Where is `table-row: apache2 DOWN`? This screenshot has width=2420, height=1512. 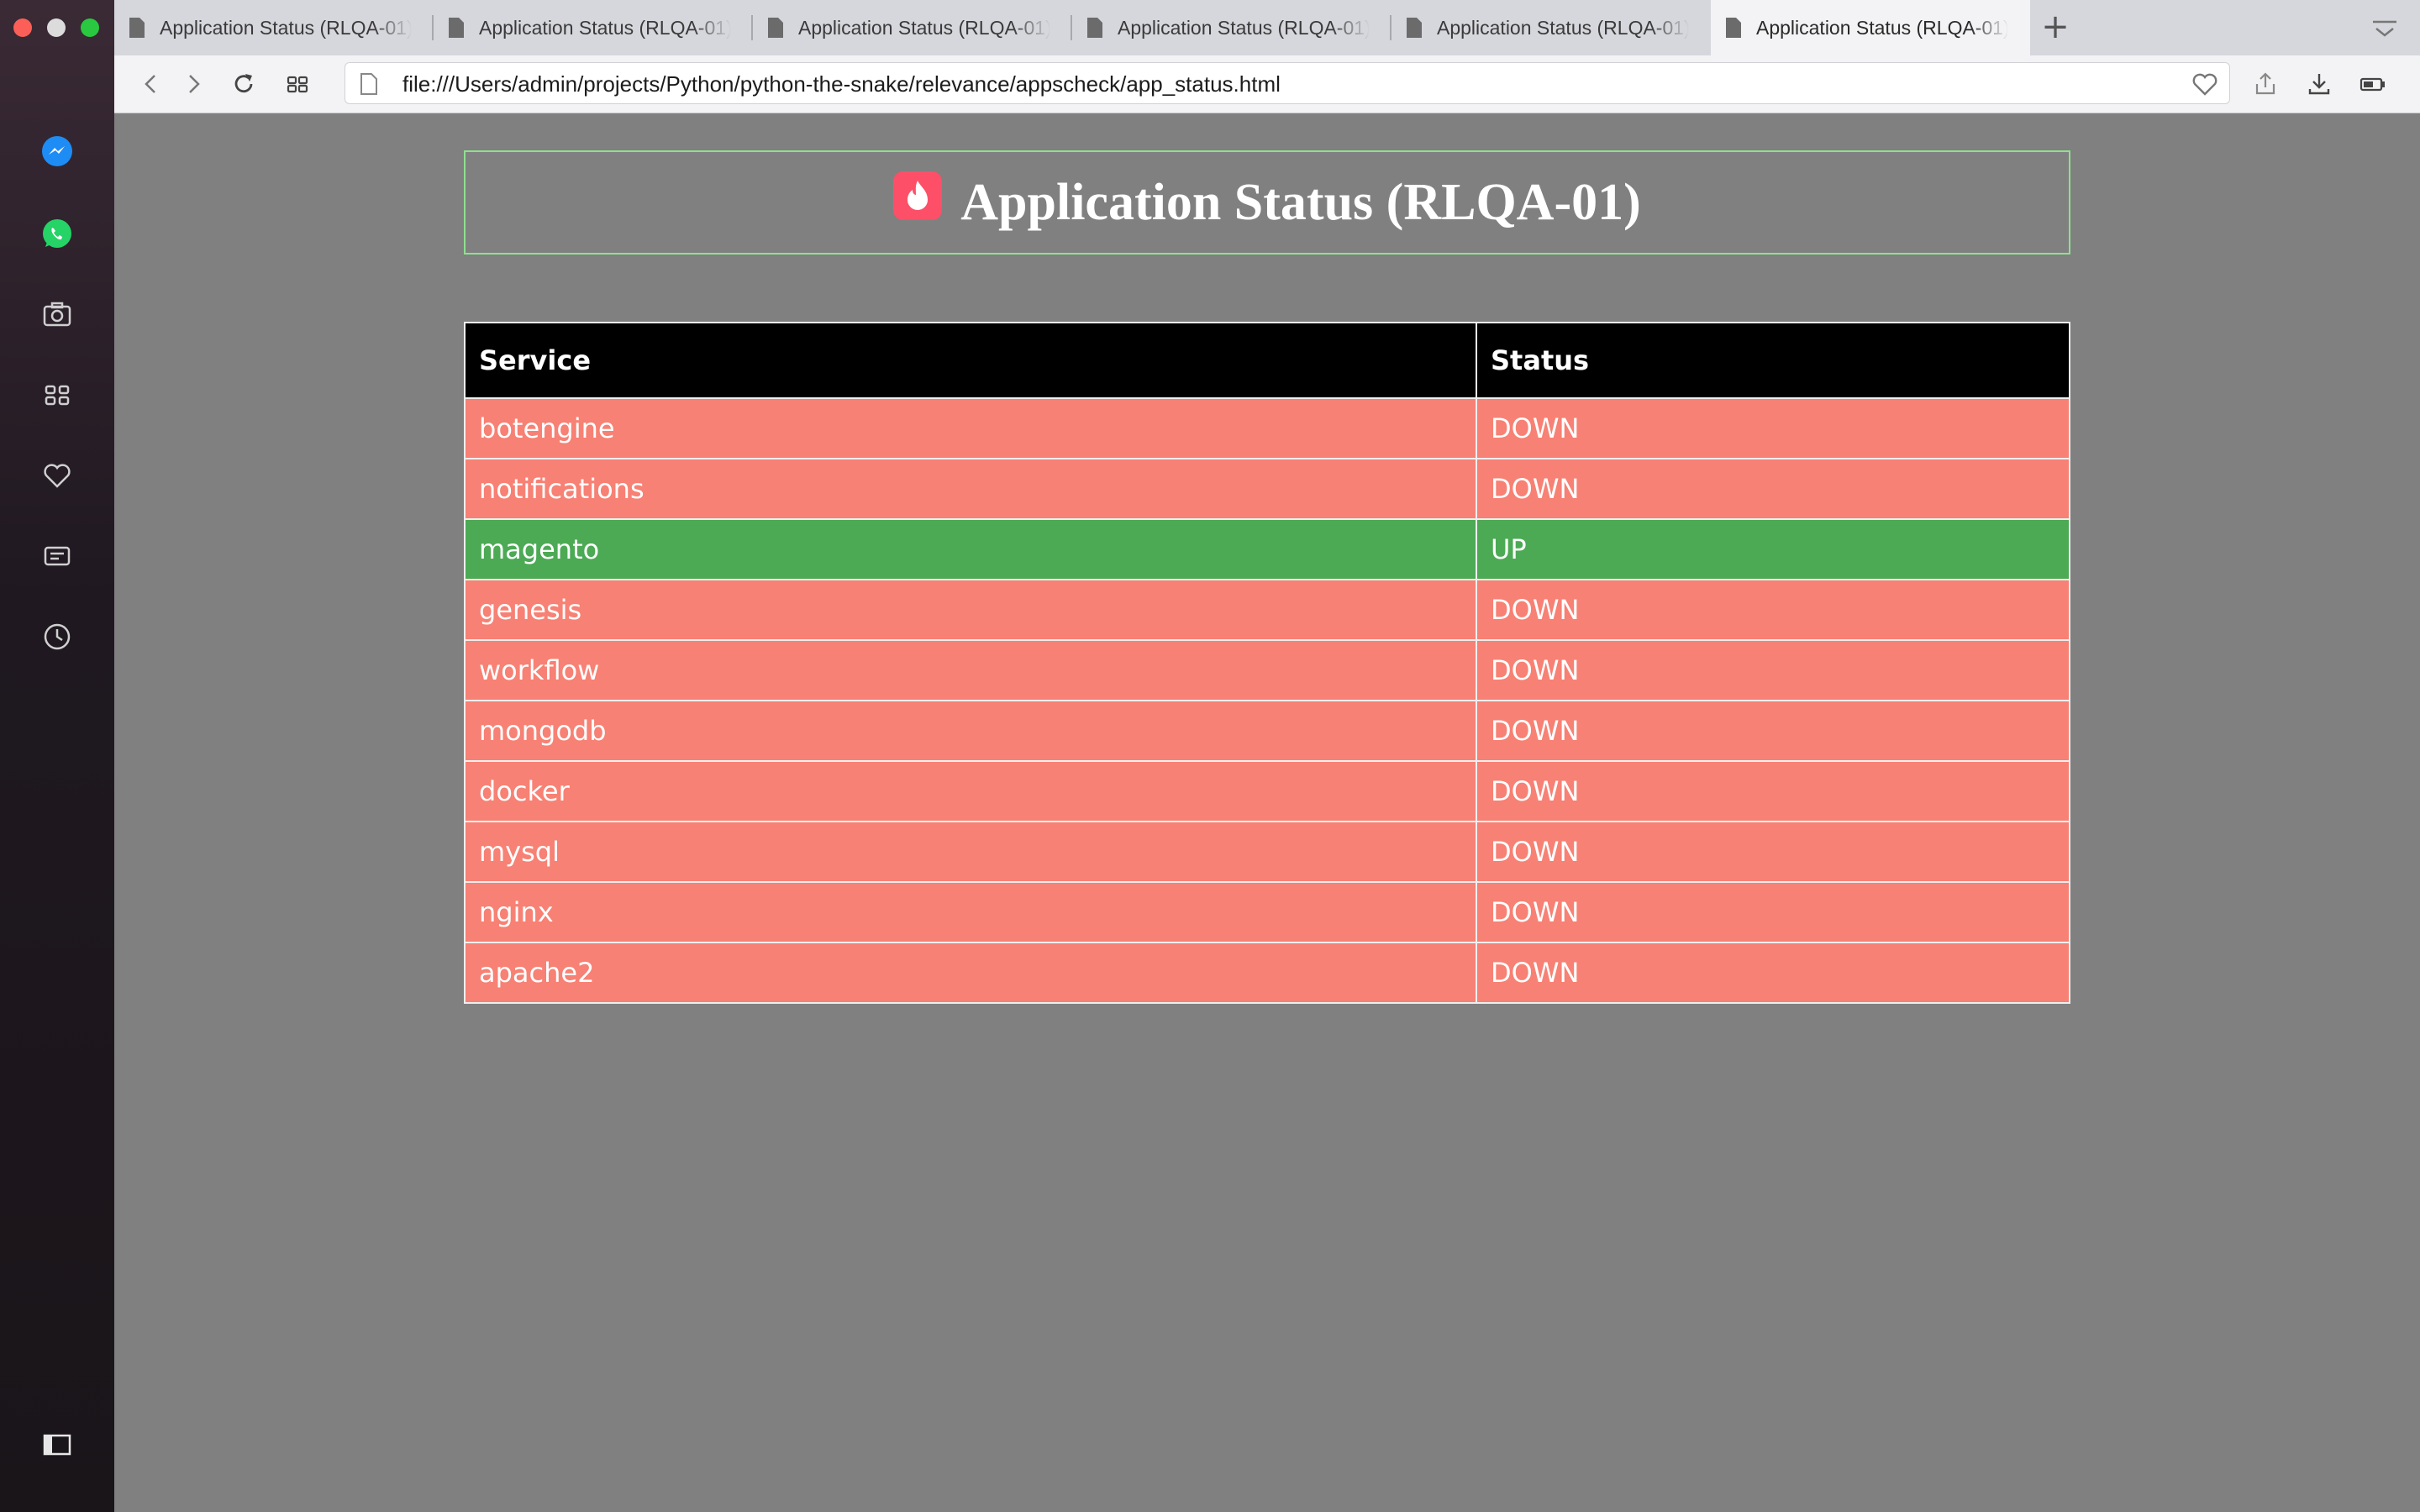
table-row: apache2 DOWN is located at coordinates (1267, 973).